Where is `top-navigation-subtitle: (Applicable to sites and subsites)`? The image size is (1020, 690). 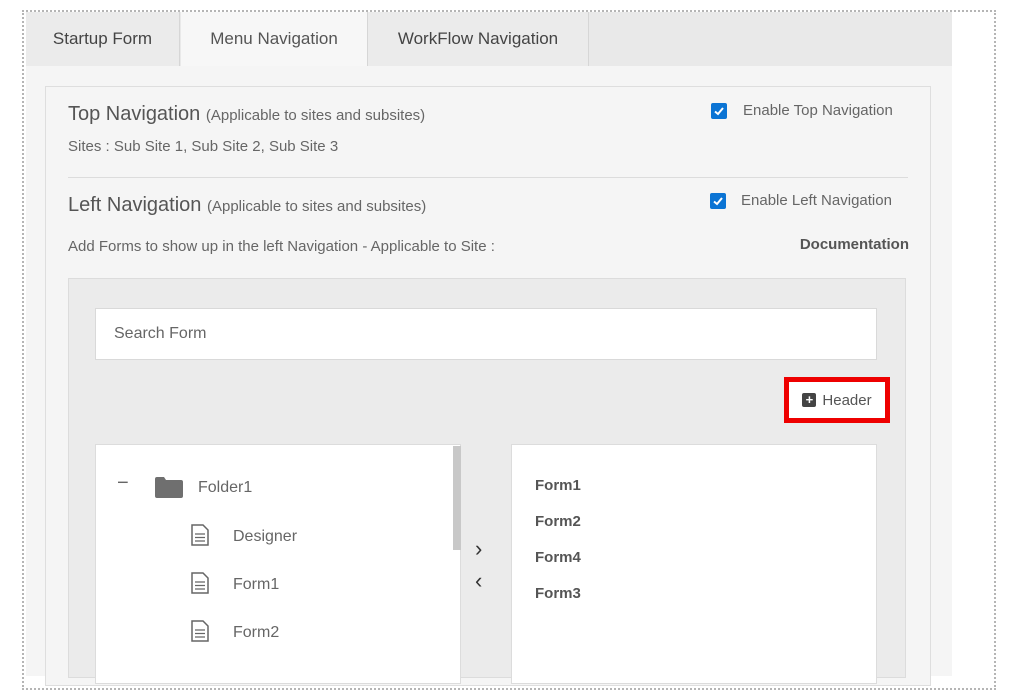 top-navigation-subtitle: (Applicable to sites and subsites) is located at coordinates (315, 115).